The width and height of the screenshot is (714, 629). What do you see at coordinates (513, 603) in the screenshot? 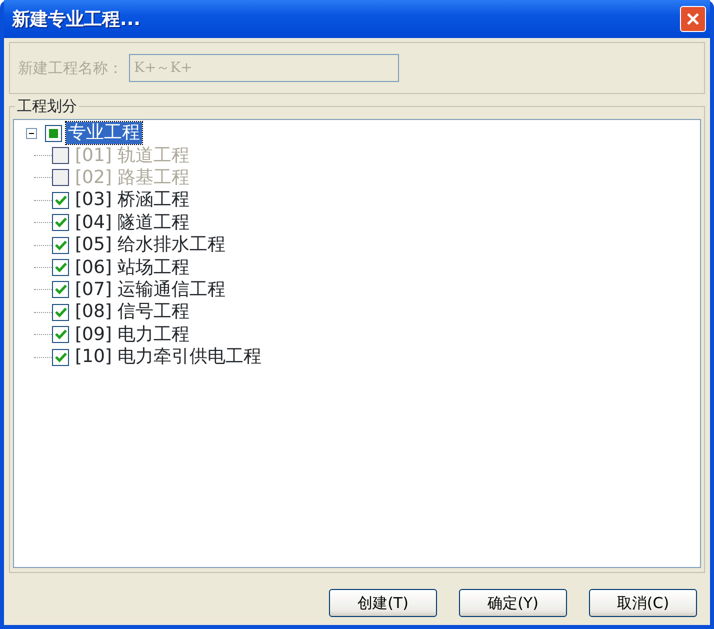
I see `dialog-button: 确定(Y)` at bounding box center [513, 603].